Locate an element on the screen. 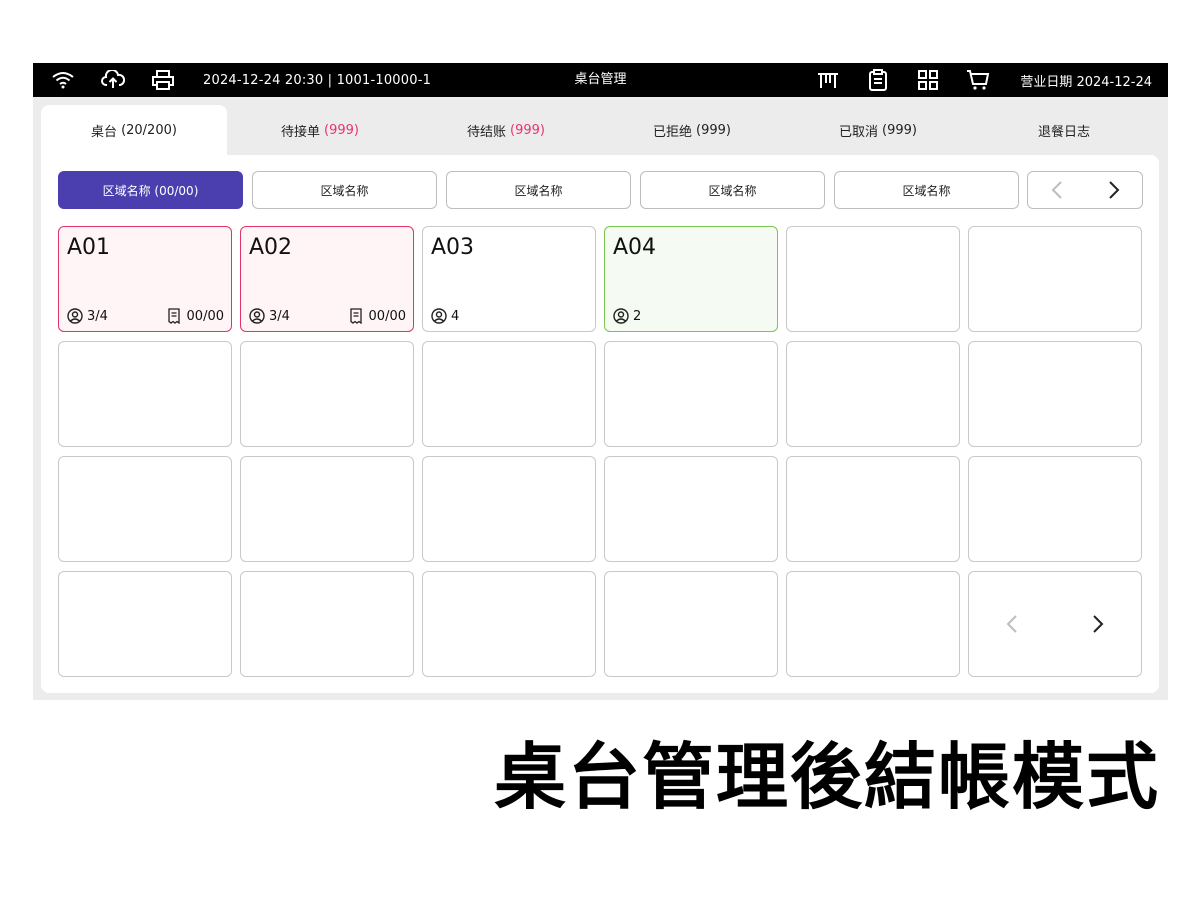 This screenshot has width=1200, height=900. tab-pending-checkout: 待结账 (999) is located at coordinates (506, 130).